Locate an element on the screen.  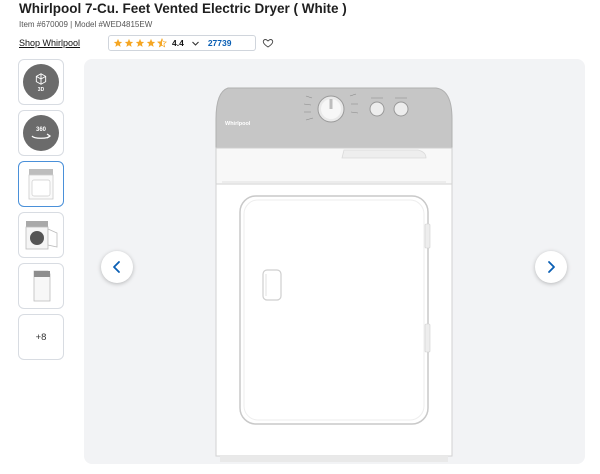
dryer-open-thumbnail-image is located at coordinates (41, 235).